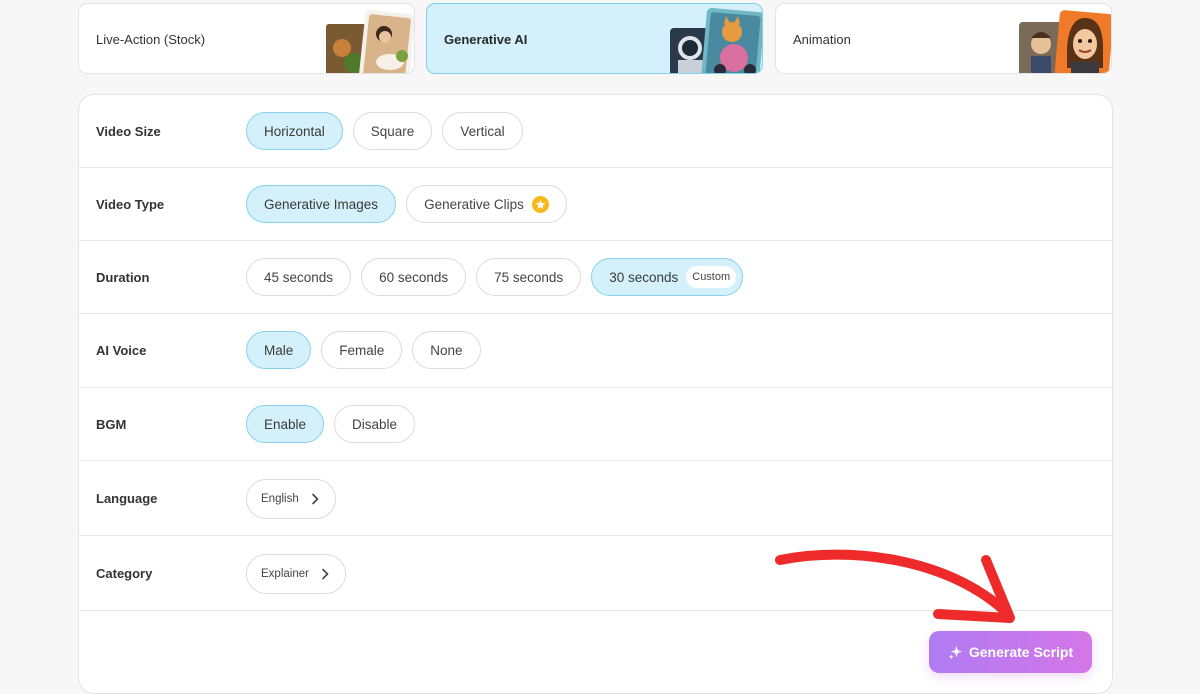 The image size is (1200, 694). I want to click on row-label: Duration, so click(123, 277).